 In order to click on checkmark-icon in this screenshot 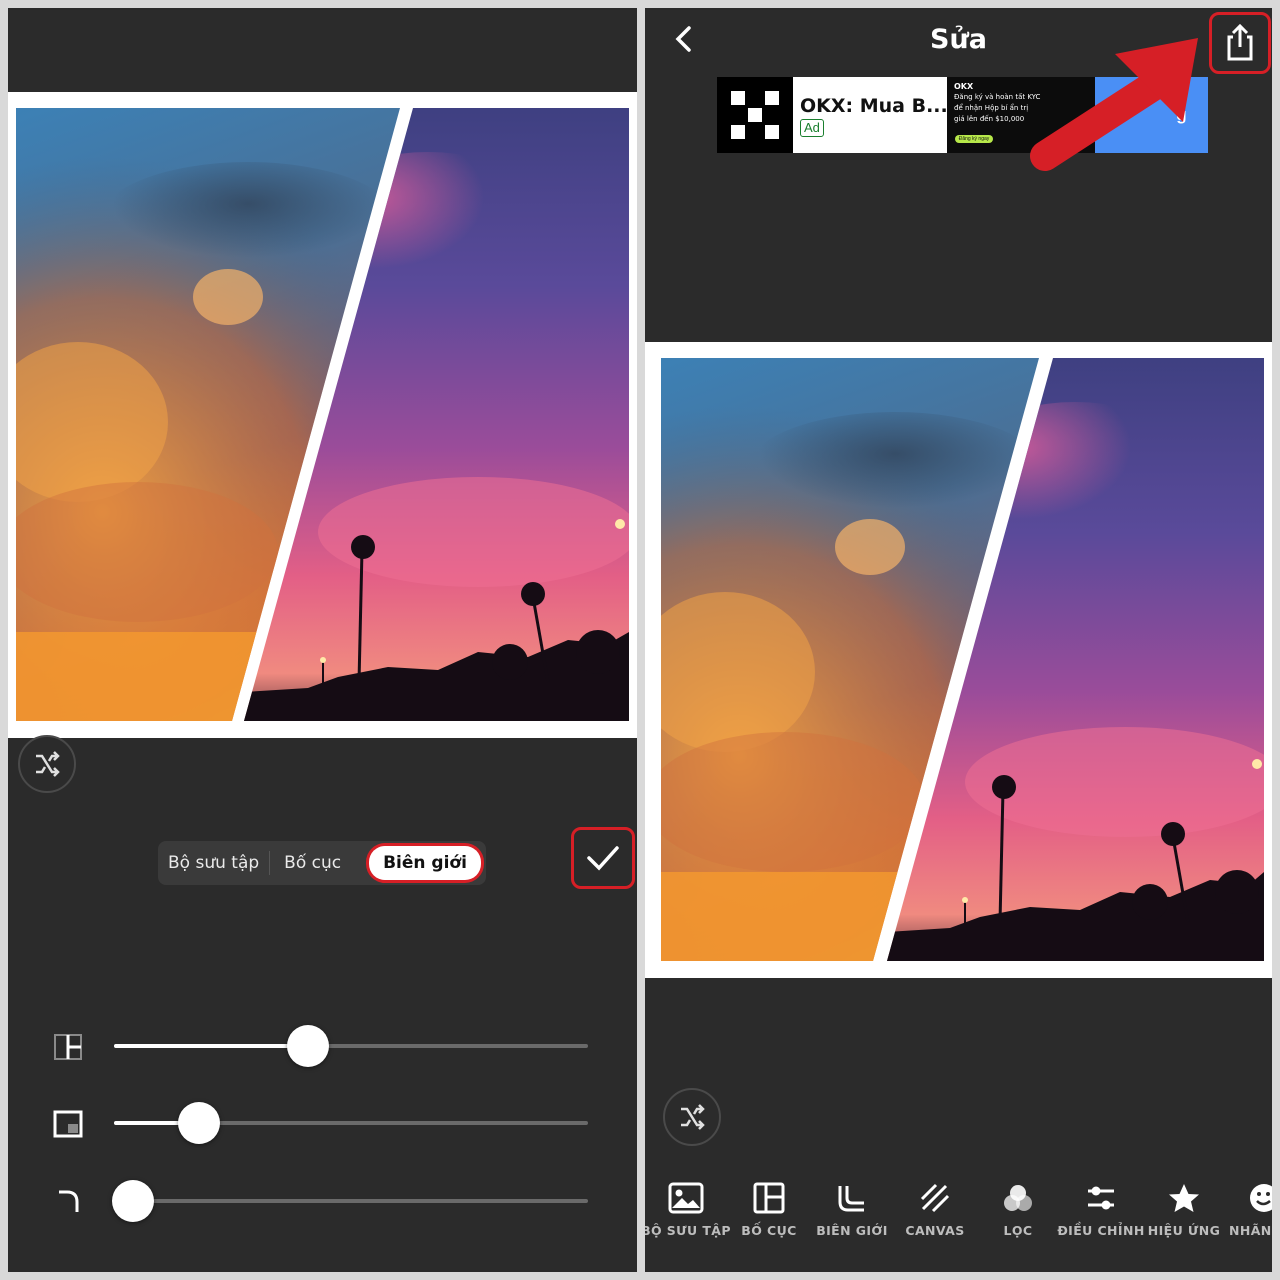, I will do `click(603, 858)`.